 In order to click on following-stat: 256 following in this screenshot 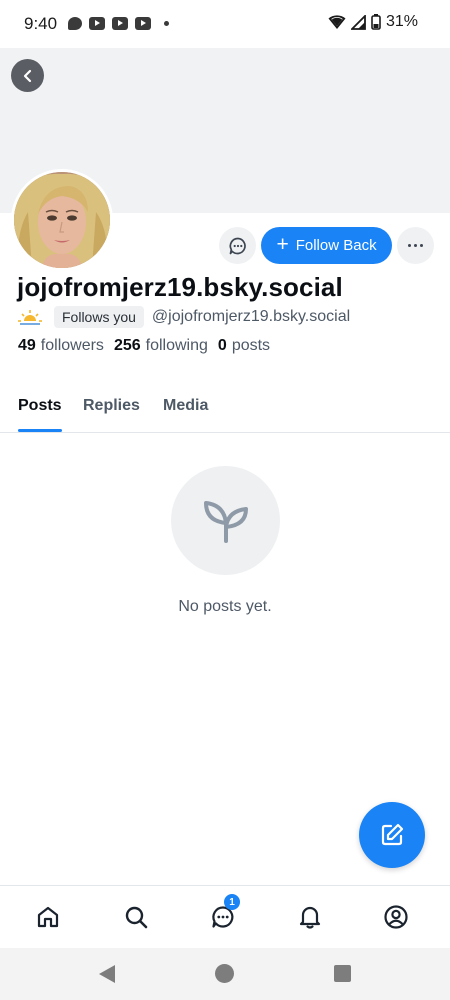, I will do `click(161, 346)`.